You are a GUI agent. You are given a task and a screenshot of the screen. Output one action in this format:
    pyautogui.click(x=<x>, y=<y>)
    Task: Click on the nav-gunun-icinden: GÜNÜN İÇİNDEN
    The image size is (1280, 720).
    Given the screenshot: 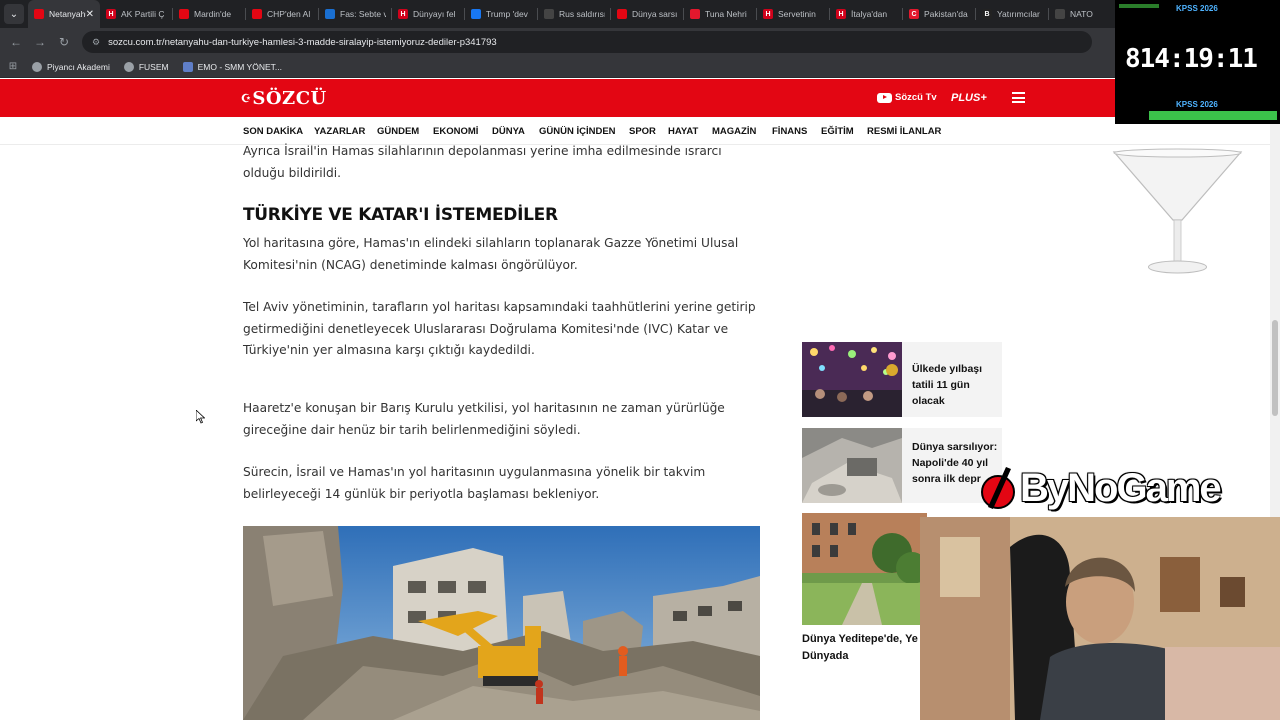 What is the action you would take?
    pyautogui.click(x=577, y=131)
    